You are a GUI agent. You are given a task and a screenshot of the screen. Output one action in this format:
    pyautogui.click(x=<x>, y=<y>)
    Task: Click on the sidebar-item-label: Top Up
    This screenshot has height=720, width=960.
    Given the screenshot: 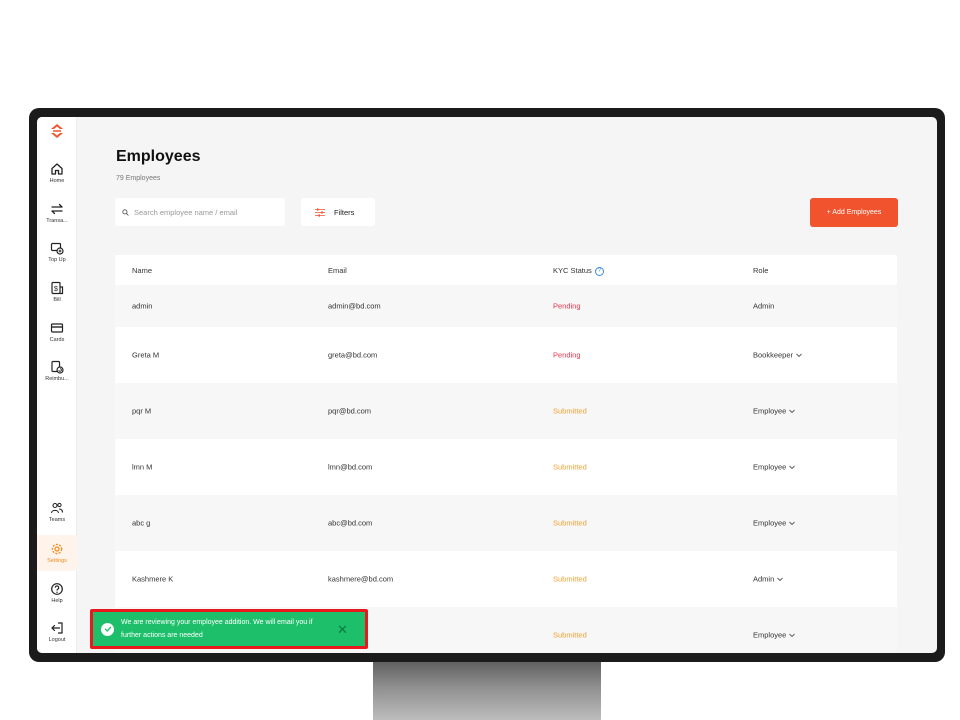 What is the action you would take?
    pyautogui.click(x=57, y=260)
    